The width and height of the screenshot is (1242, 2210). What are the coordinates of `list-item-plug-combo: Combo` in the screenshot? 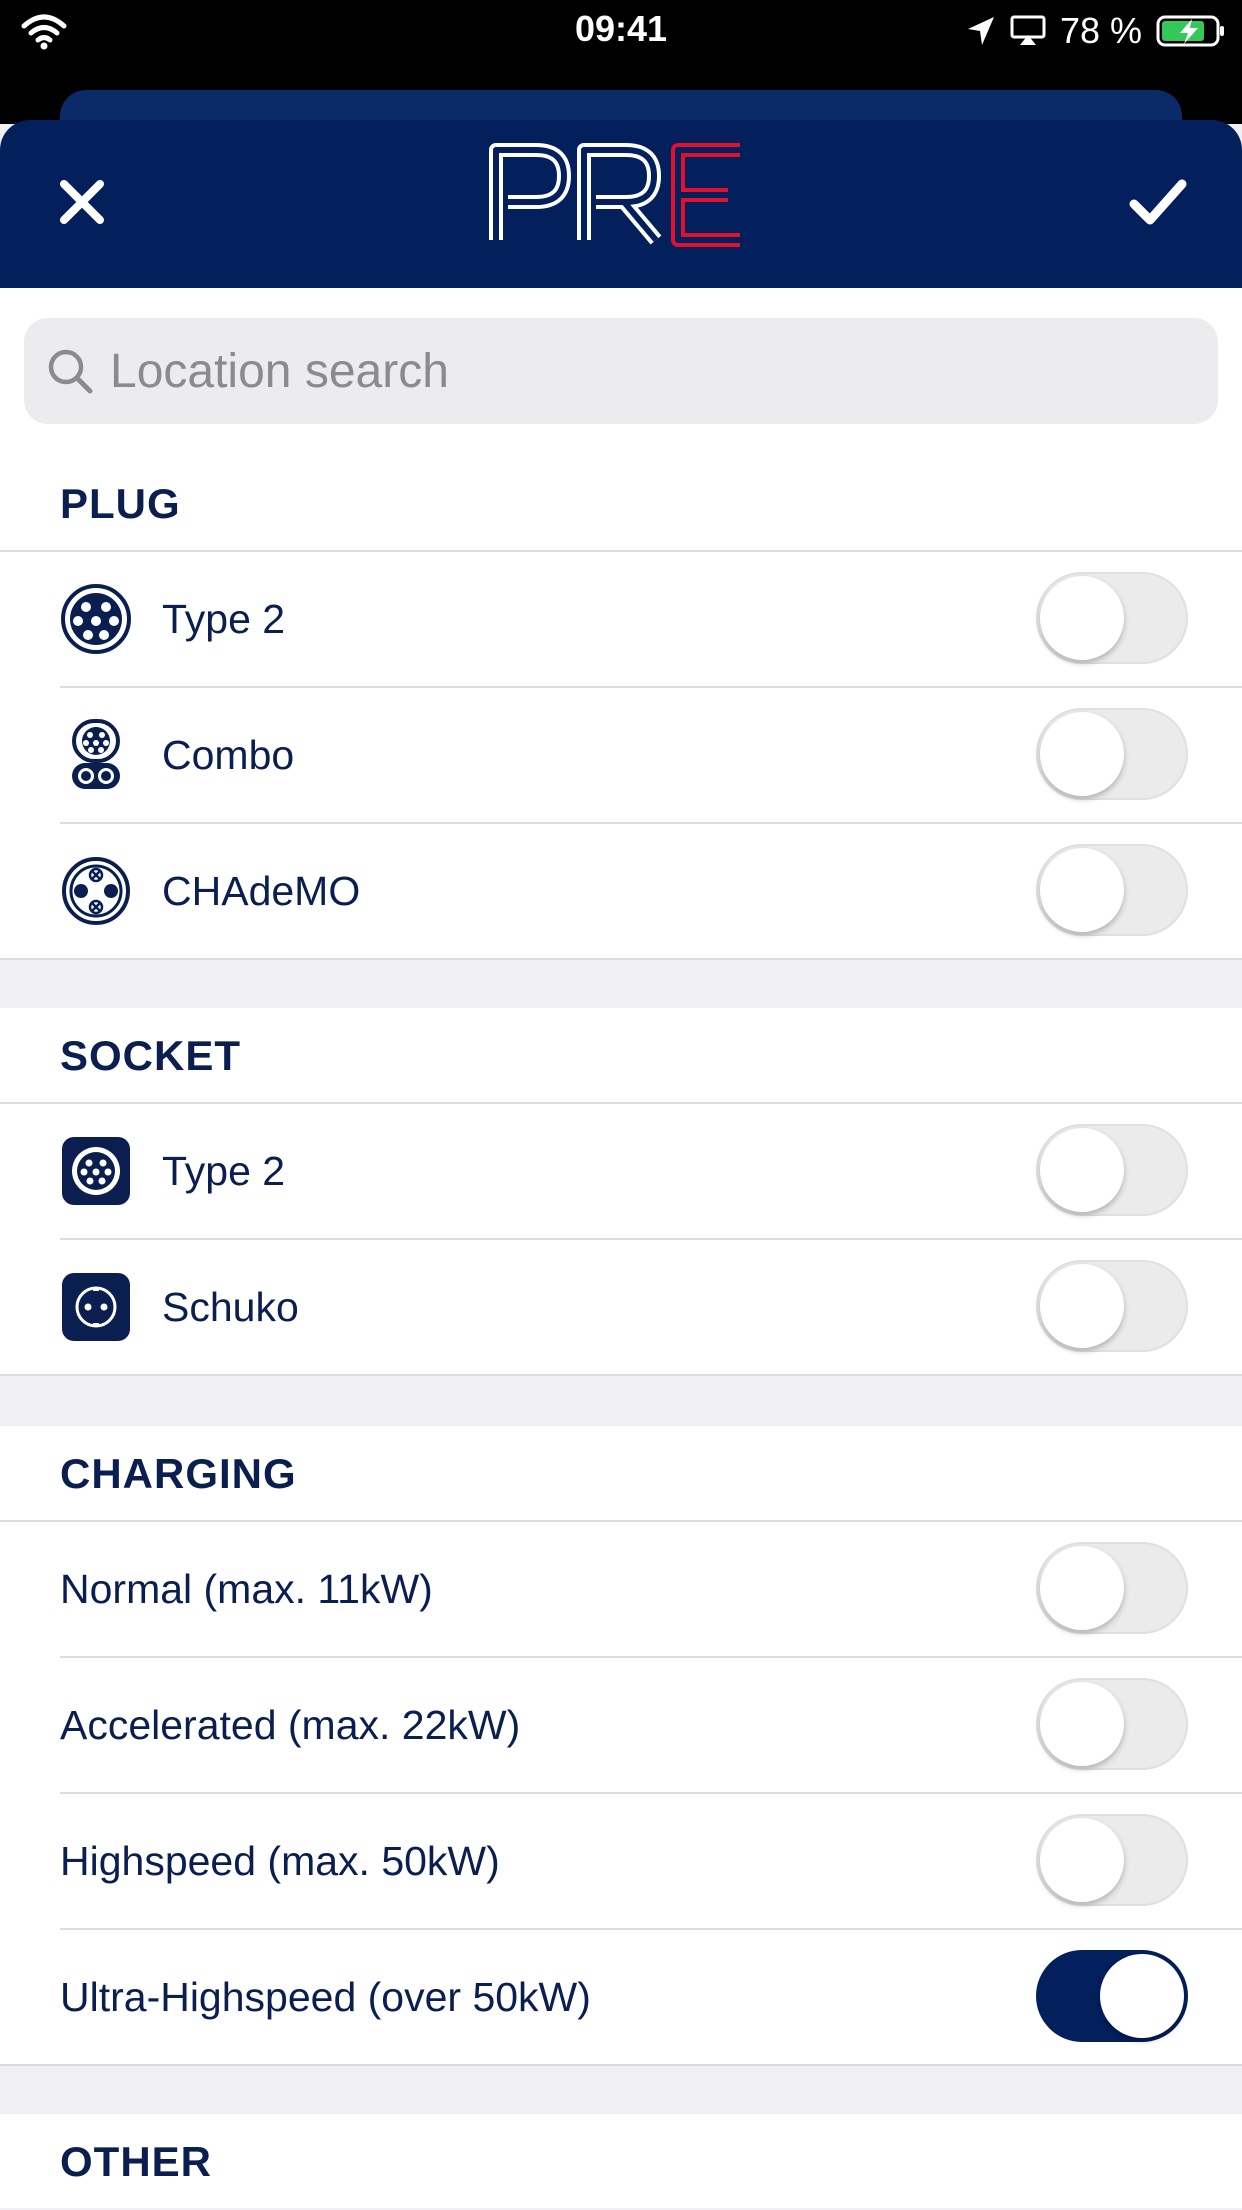 It's located at (651, 756).